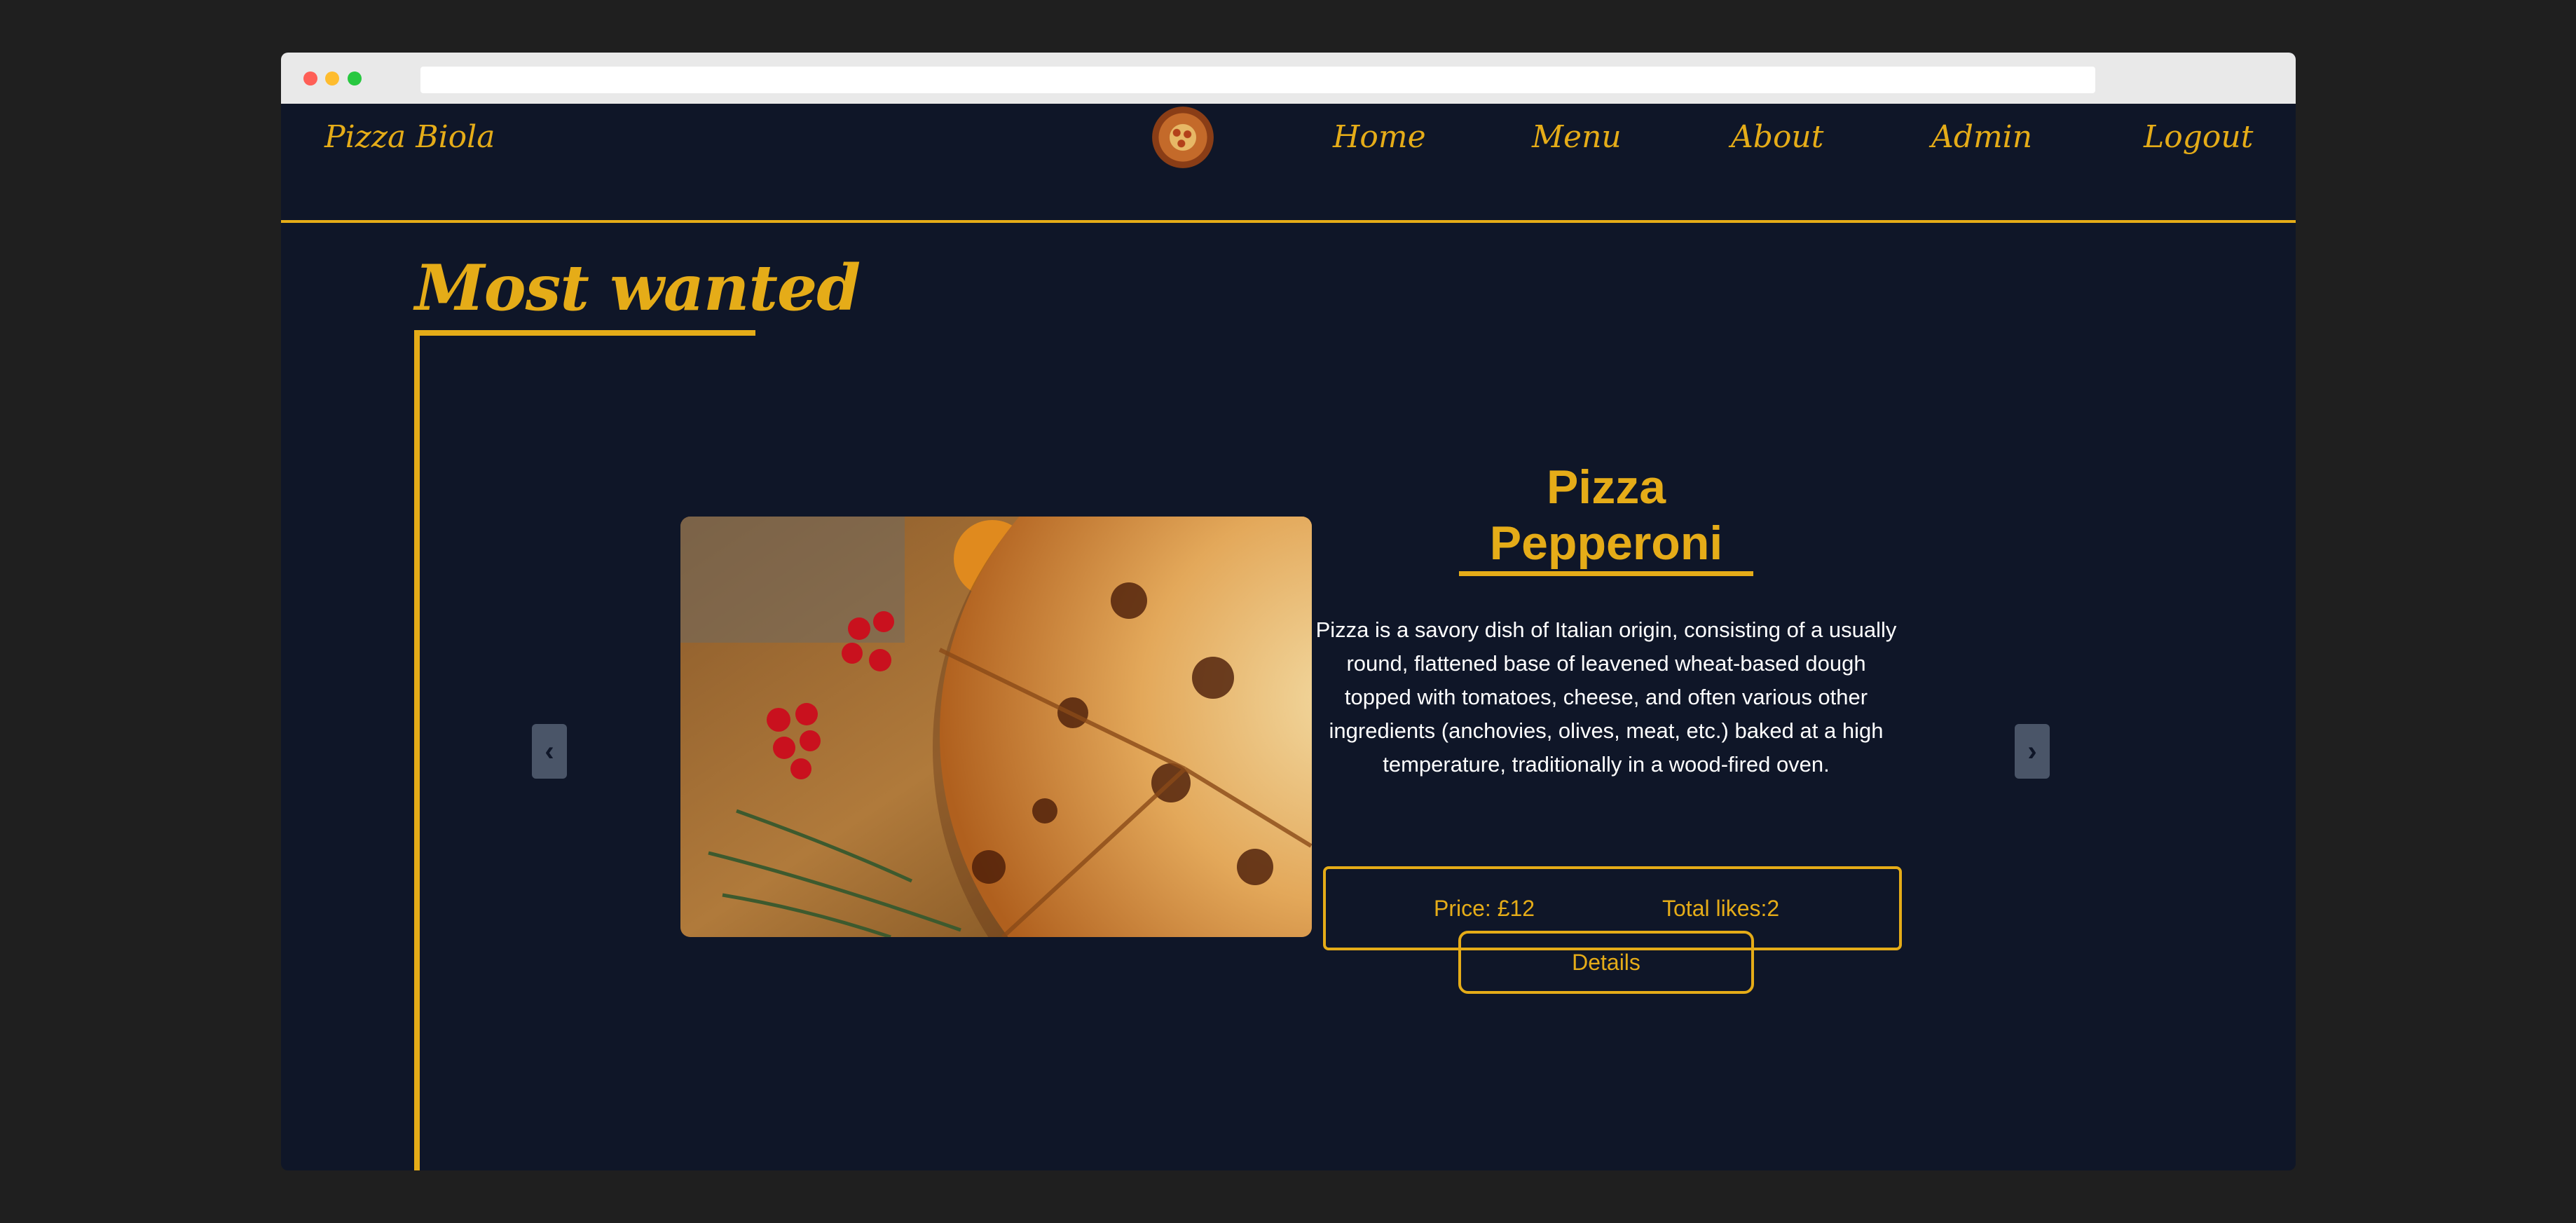 The image size is (2576, 1223). I want to click on nav-link-about: About, so click(1777, 137).